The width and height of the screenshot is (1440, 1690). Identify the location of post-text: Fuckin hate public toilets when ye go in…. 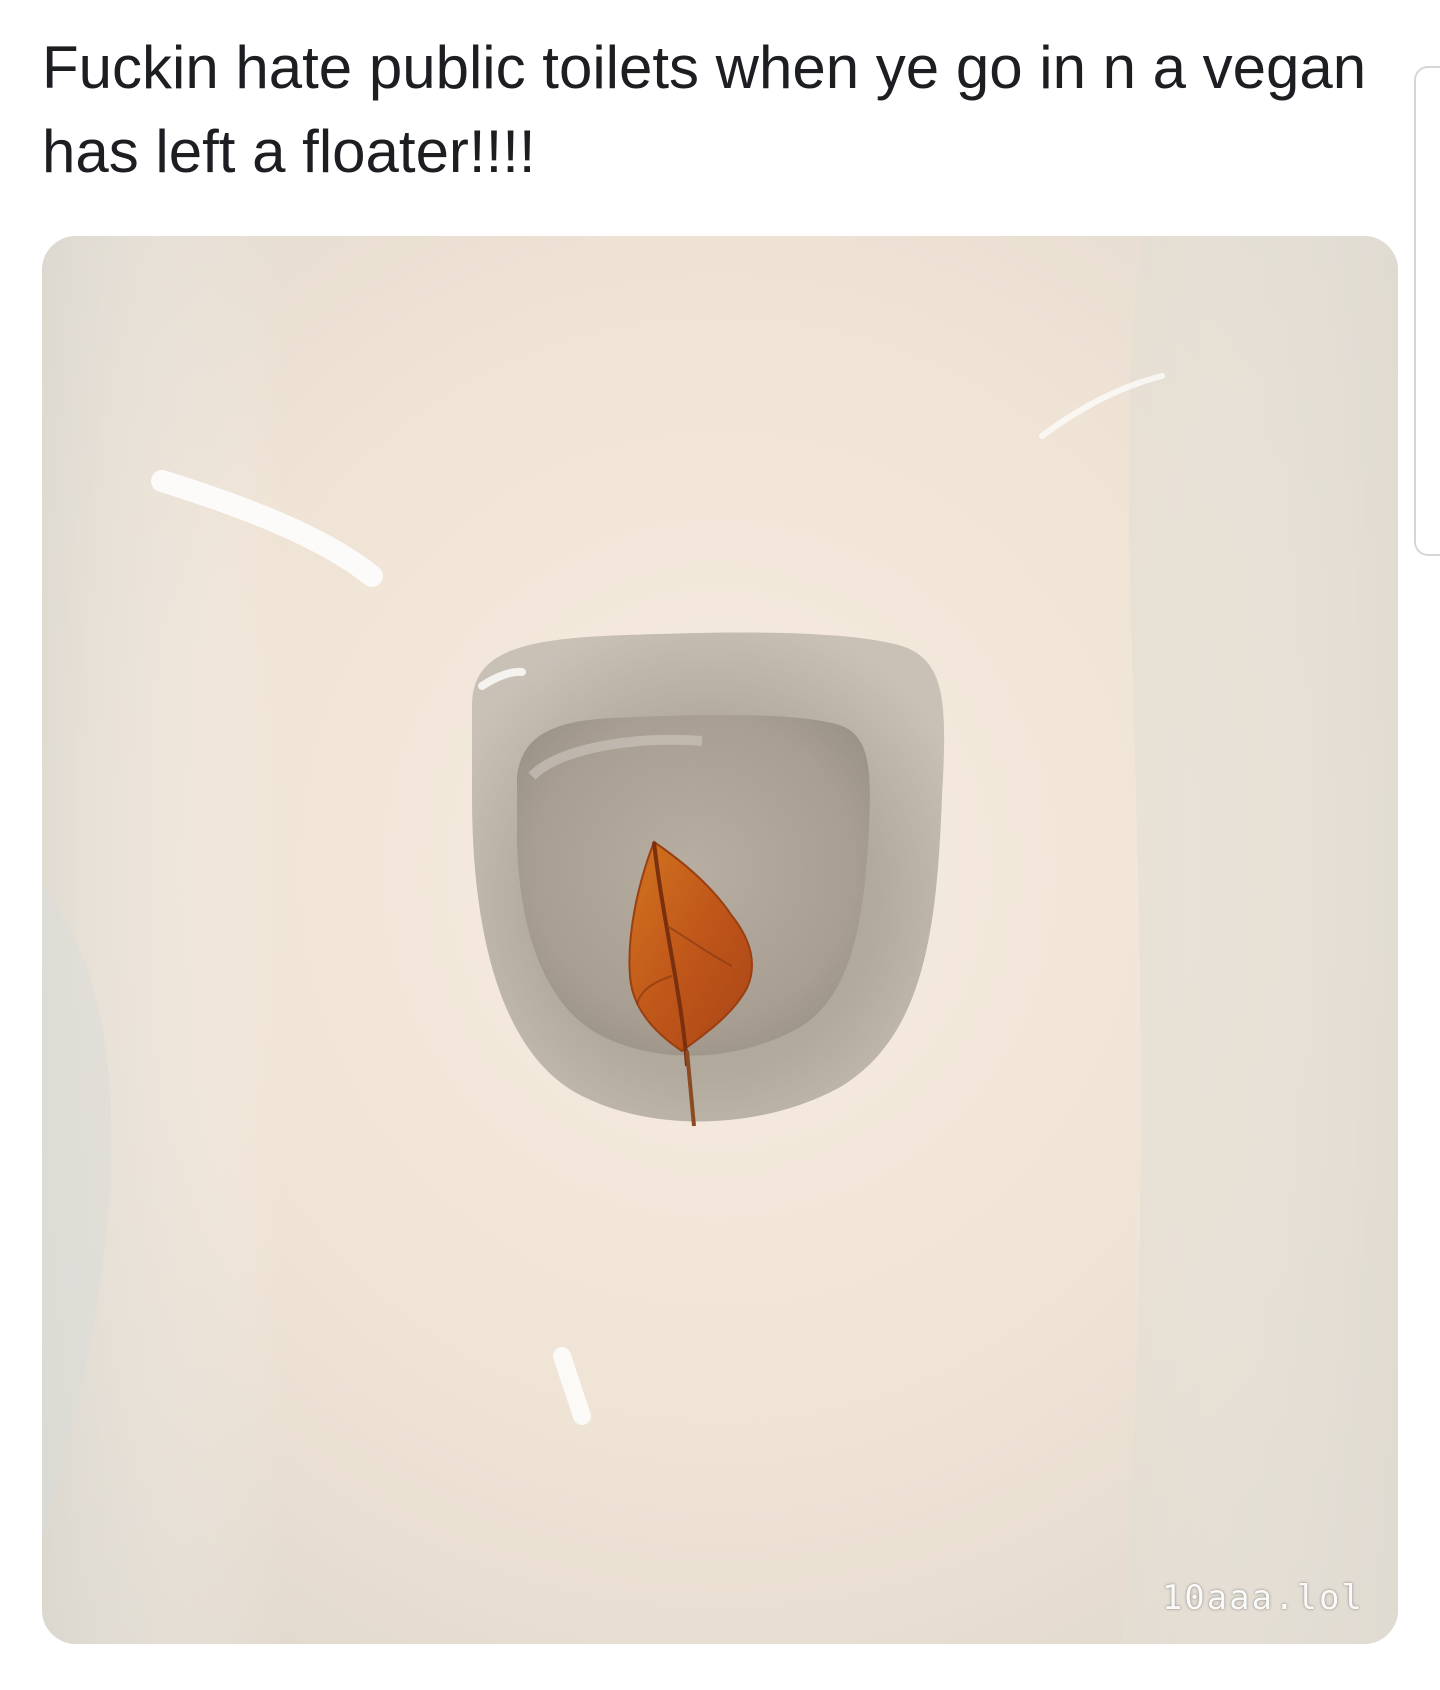
(712, 109).